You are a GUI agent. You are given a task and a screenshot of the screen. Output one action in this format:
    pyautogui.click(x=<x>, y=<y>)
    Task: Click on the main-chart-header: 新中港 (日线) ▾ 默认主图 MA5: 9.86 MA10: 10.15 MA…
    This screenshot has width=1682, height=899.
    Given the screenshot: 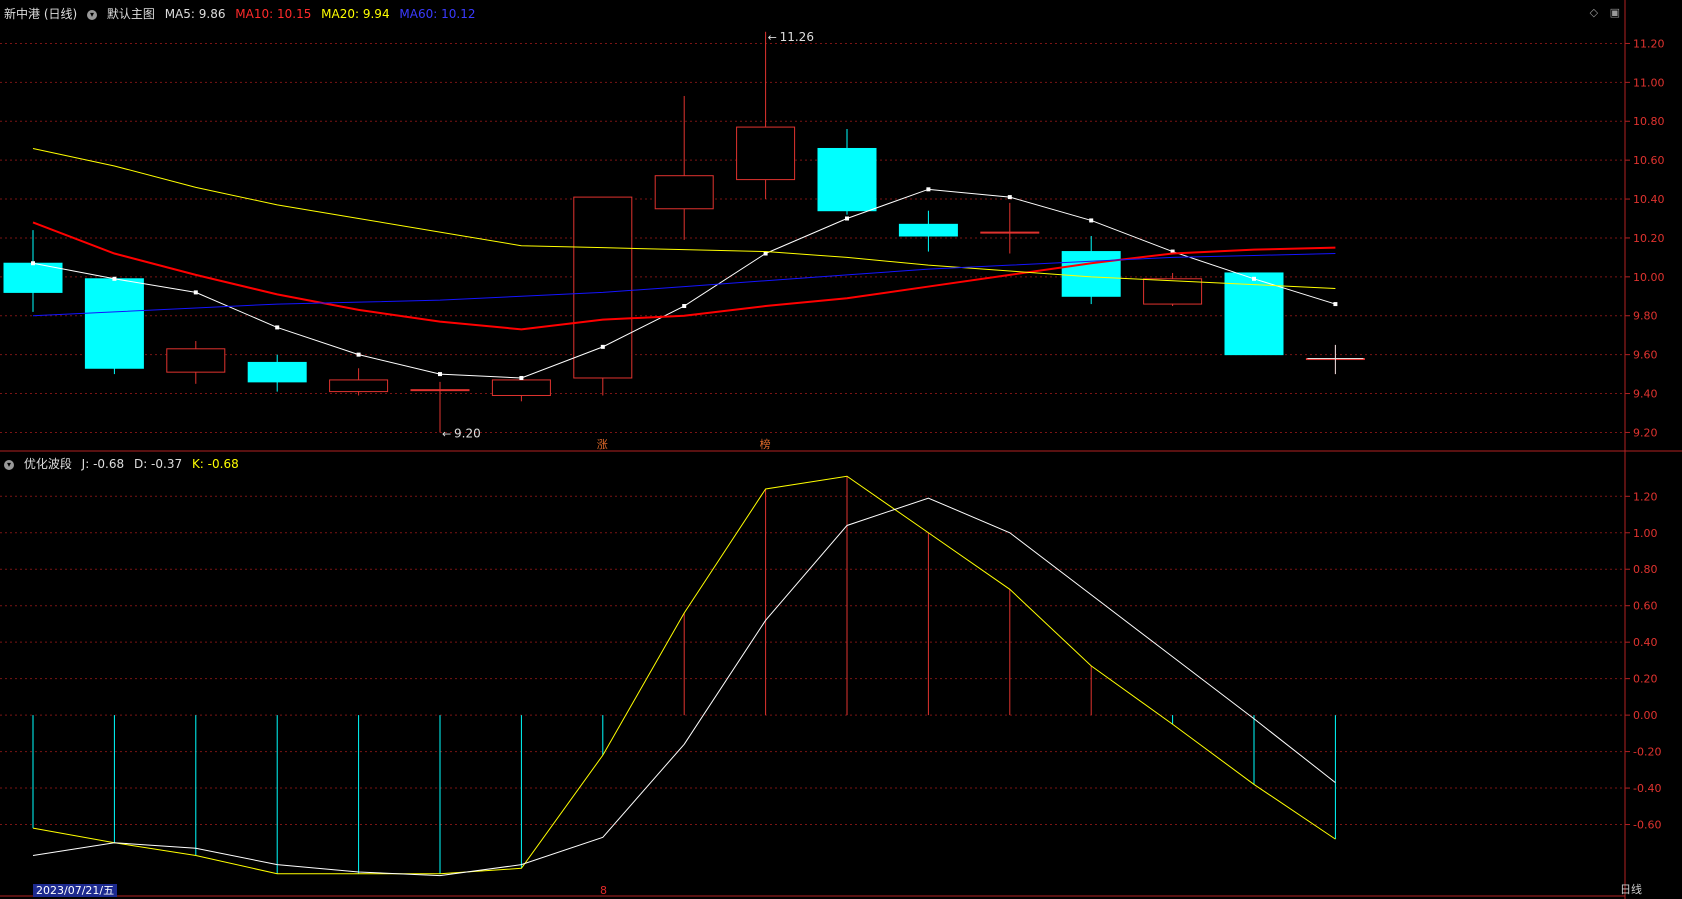 What is the action you would take?
    pyautogui.click(x=242, y=13)
    